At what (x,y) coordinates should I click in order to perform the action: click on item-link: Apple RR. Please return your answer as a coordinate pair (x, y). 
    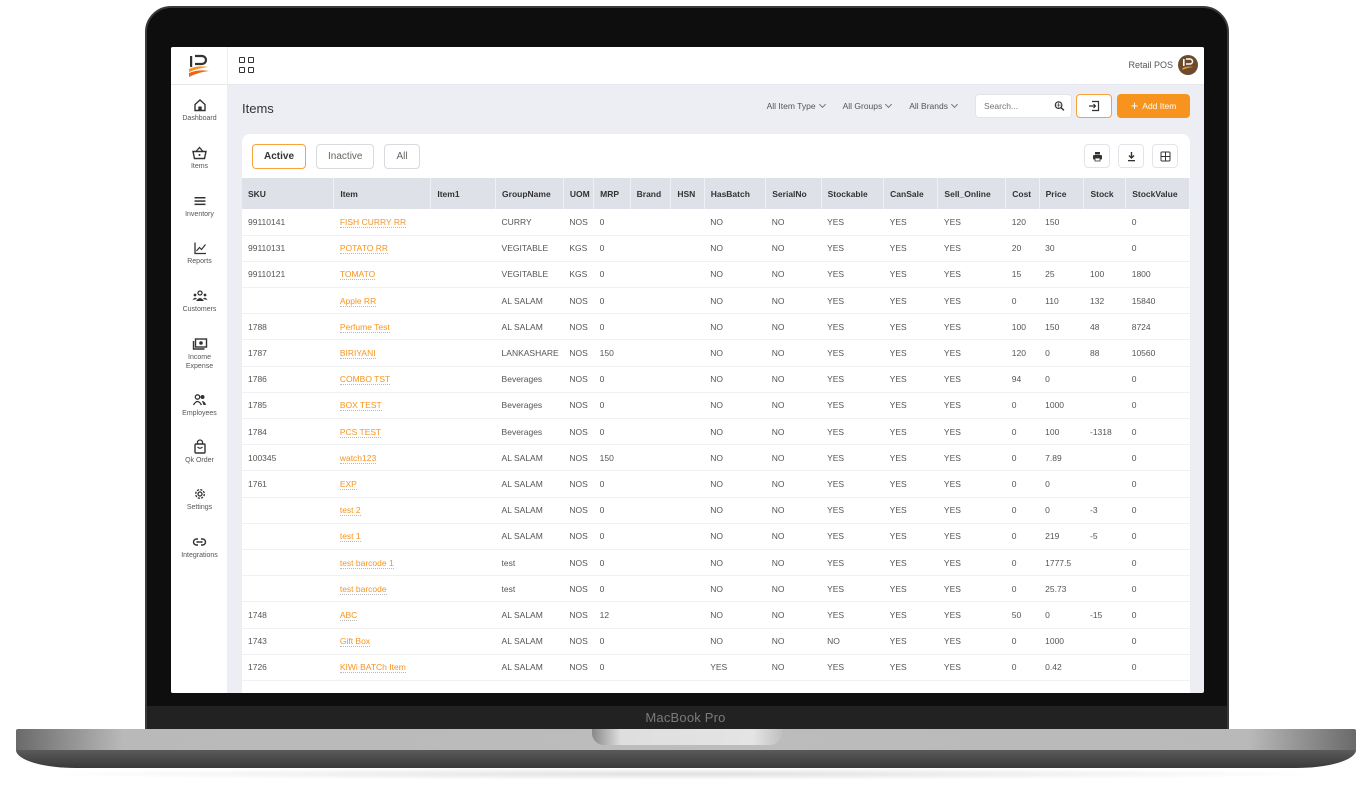
    Looking at the image, I should click on (358, 301).